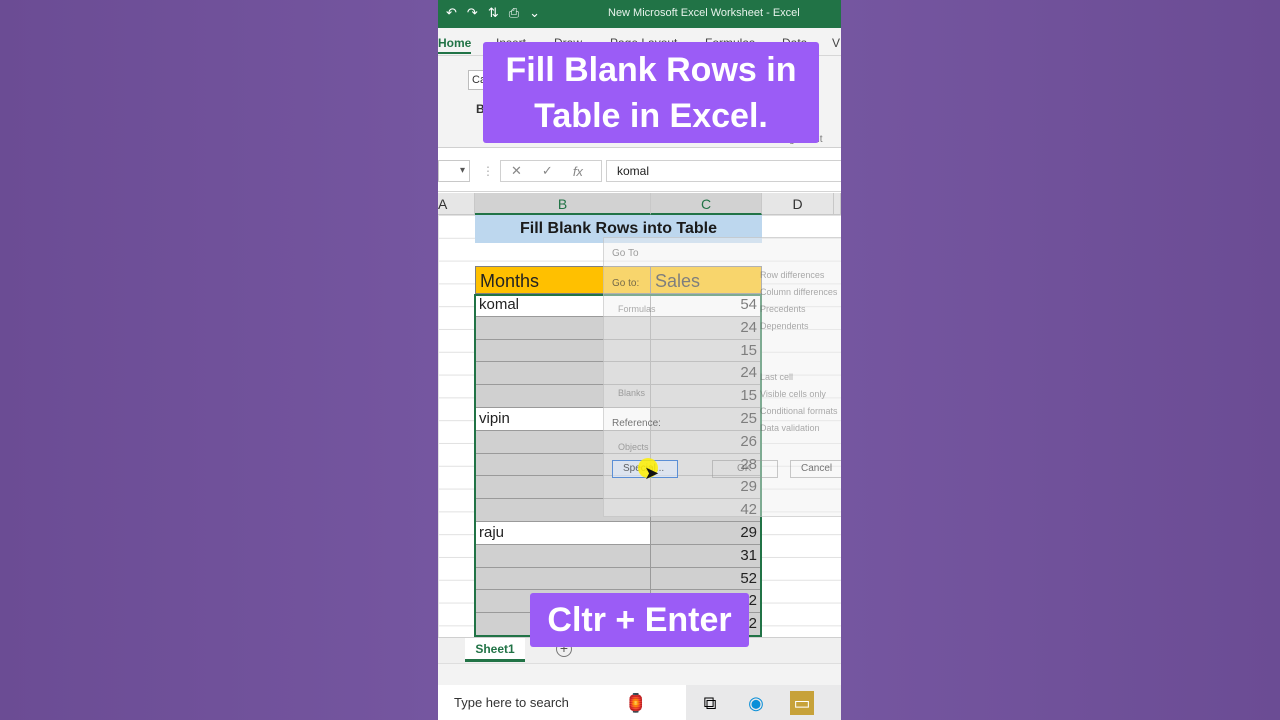 Image resolution: width=1280 pixels, height=720 pixels. Describe the element at coordinates (639, 674) in the screenshot. I see `status-bar` at that location.